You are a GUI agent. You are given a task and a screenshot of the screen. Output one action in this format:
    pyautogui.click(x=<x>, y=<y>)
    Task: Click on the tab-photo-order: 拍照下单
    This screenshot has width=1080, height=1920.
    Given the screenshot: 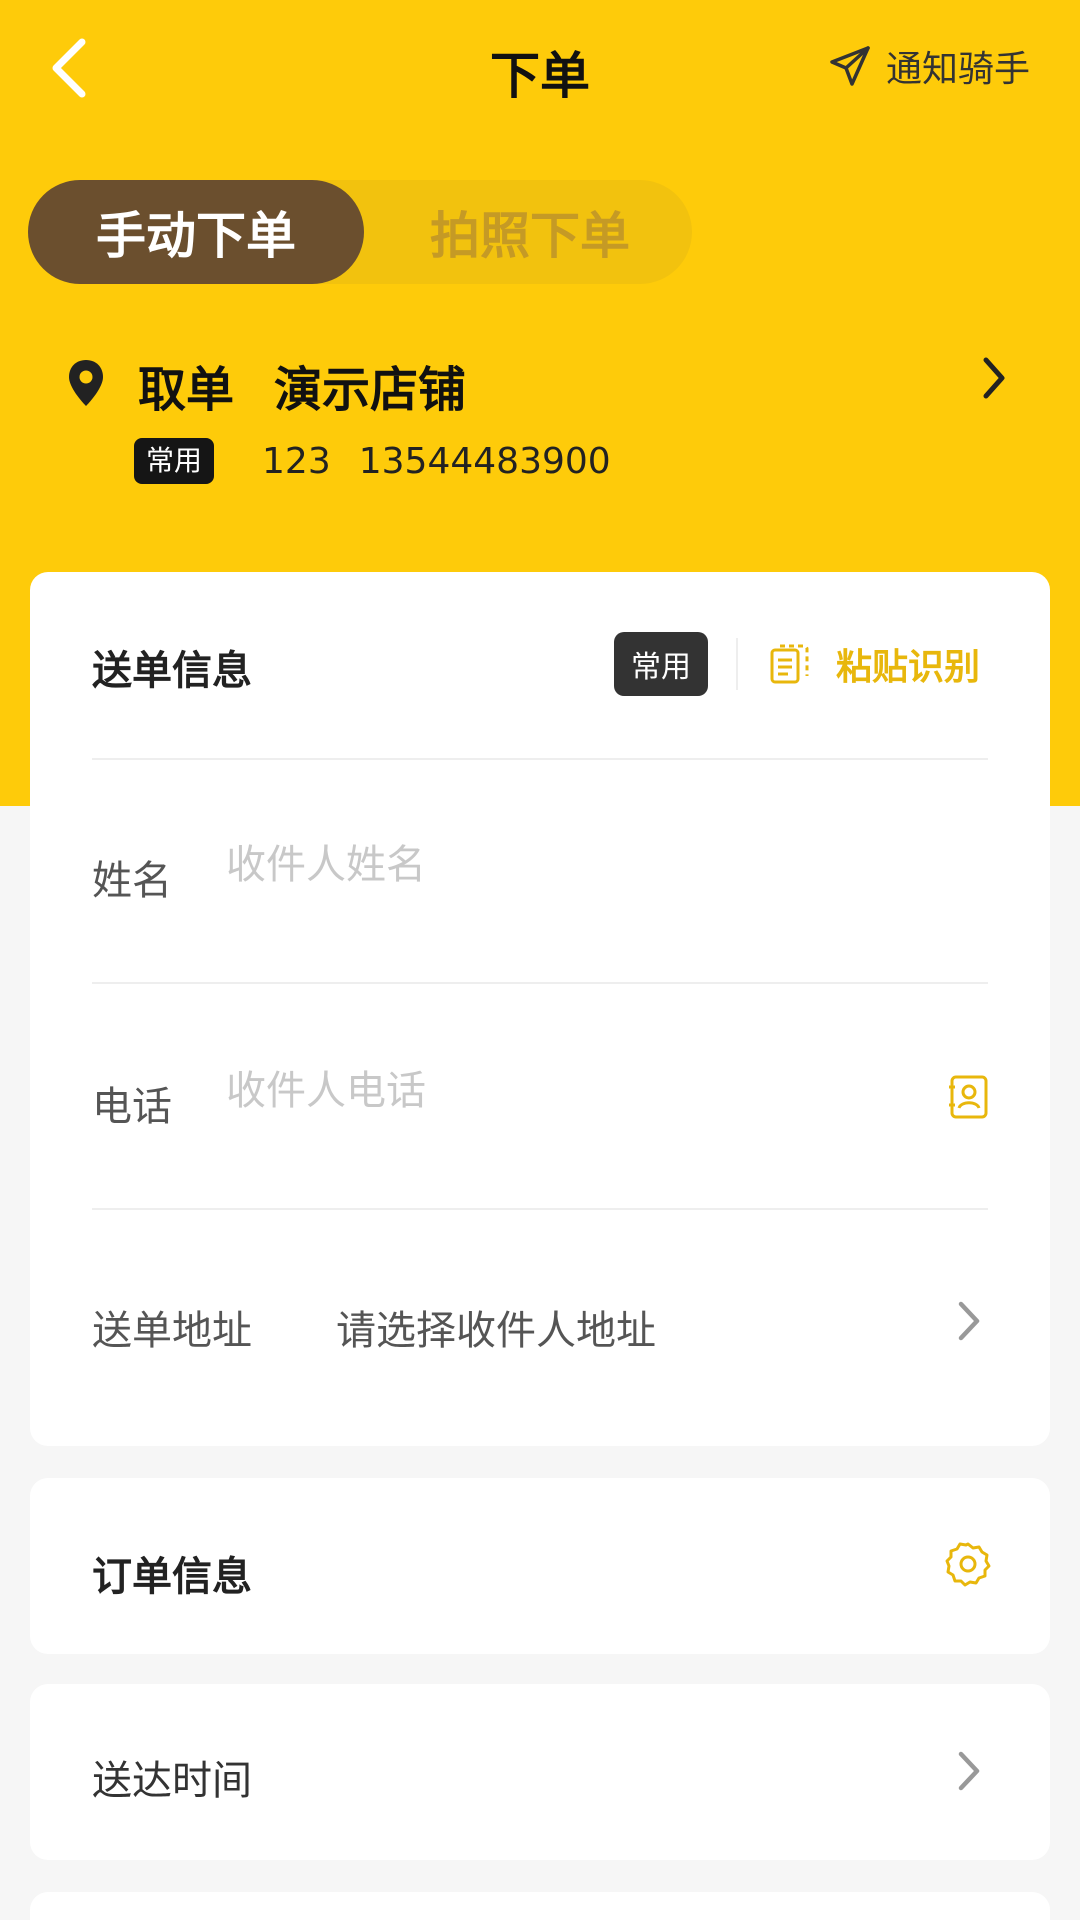 What is the action you would take?
    pyautogui.click(x=530, y=232)
    